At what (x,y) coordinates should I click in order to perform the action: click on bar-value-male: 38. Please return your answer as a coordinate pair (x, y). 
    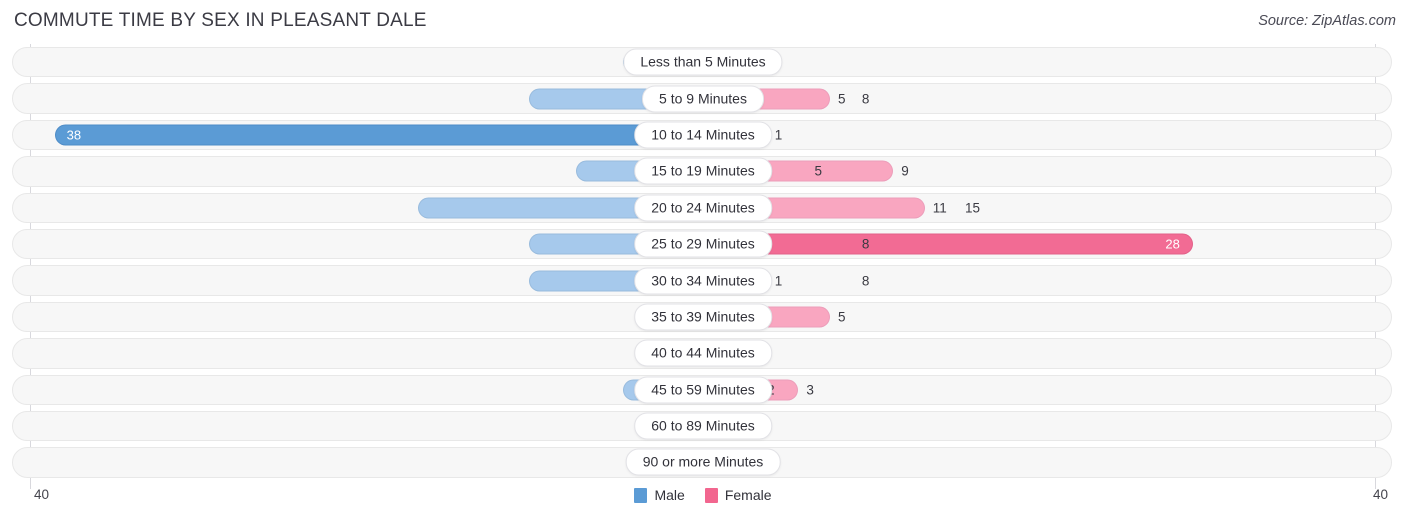
    Looking at the image, I should click on (74, 135).